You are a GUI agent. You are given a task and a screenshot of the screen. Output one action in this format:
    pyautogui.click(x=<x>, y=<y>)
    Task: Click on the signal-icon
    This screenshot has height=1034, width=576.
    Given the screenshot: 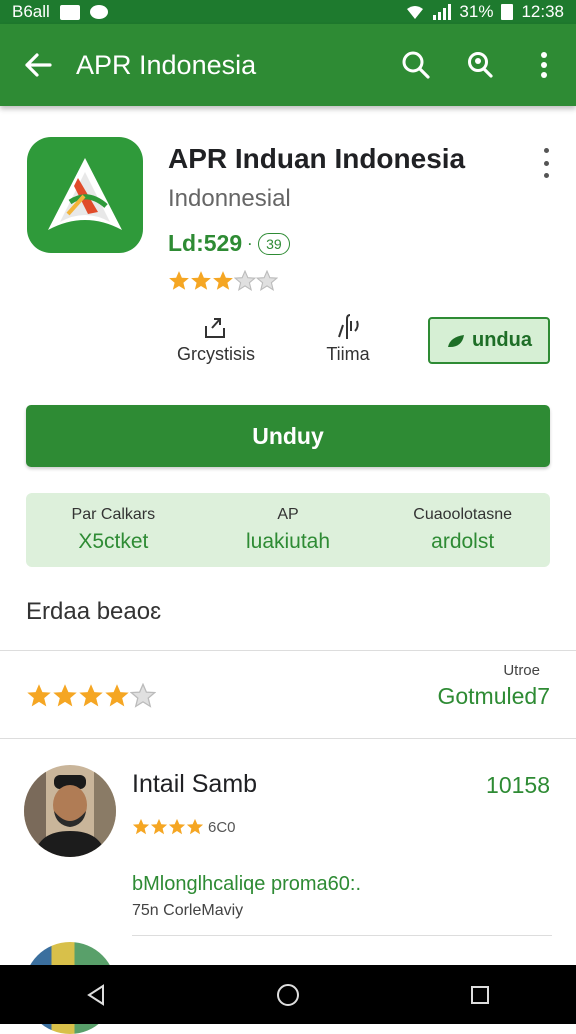 What is the action you would take?
    pyautogui.click(x=442, y=12)
    